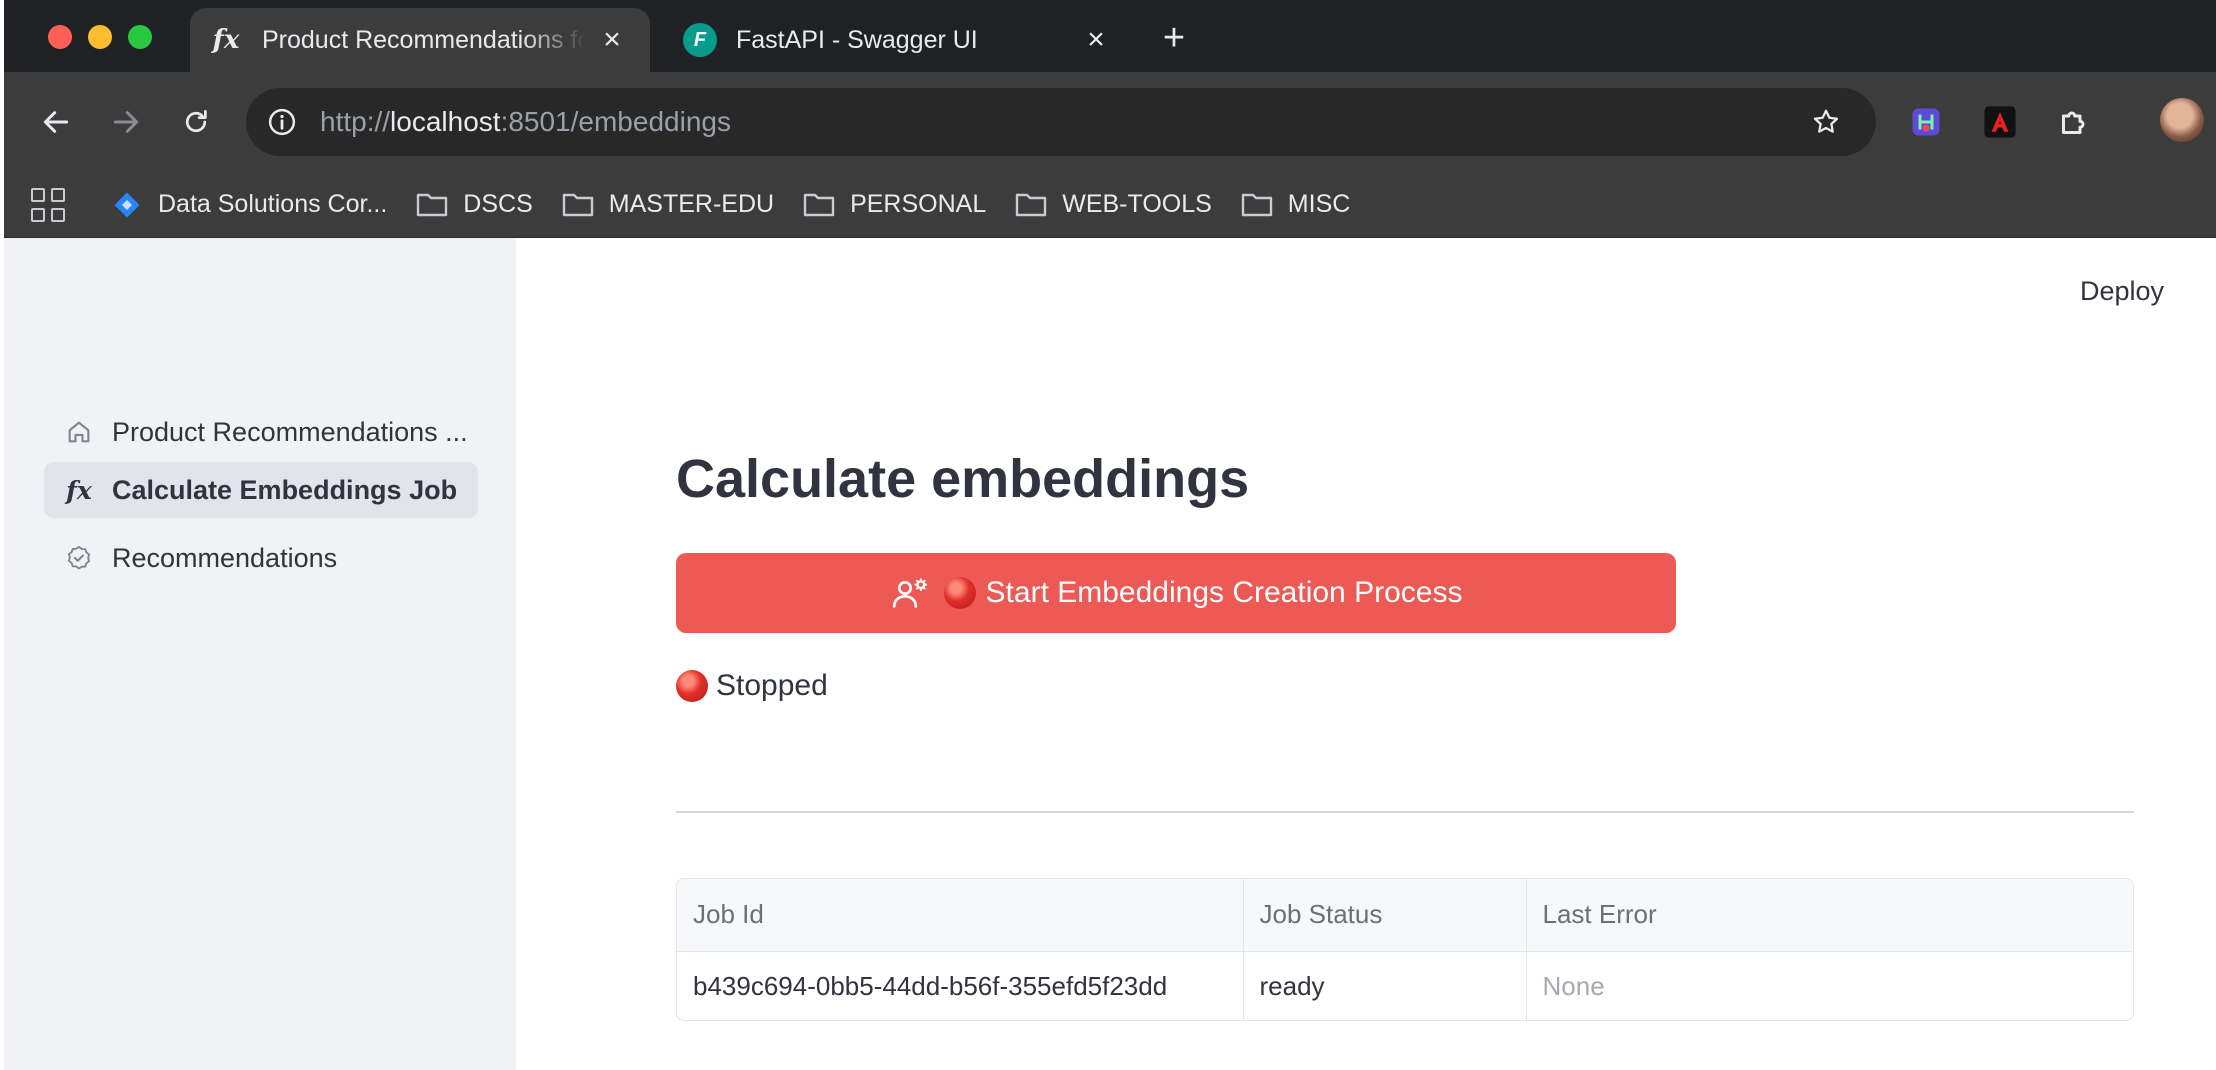  I want to click on sidebar-item-label: Calculate Embeddings Job, so click(285, 489).